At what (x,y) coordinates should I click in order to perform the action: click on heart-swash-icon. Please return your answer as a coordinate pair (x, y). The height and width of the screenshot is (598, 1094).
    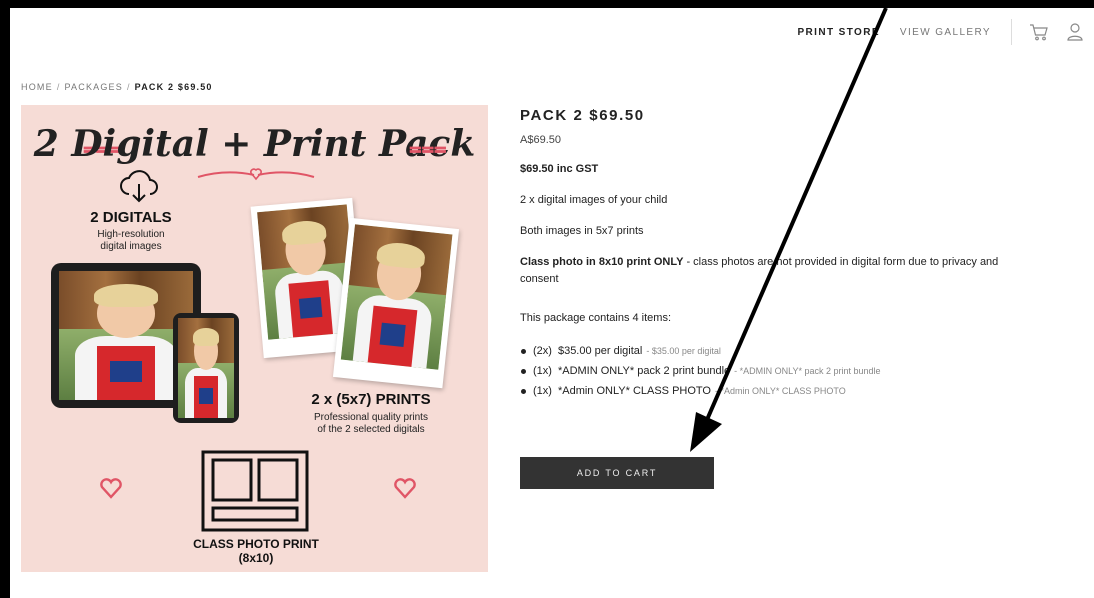
    Looking at the image, I should click on (256, 174).